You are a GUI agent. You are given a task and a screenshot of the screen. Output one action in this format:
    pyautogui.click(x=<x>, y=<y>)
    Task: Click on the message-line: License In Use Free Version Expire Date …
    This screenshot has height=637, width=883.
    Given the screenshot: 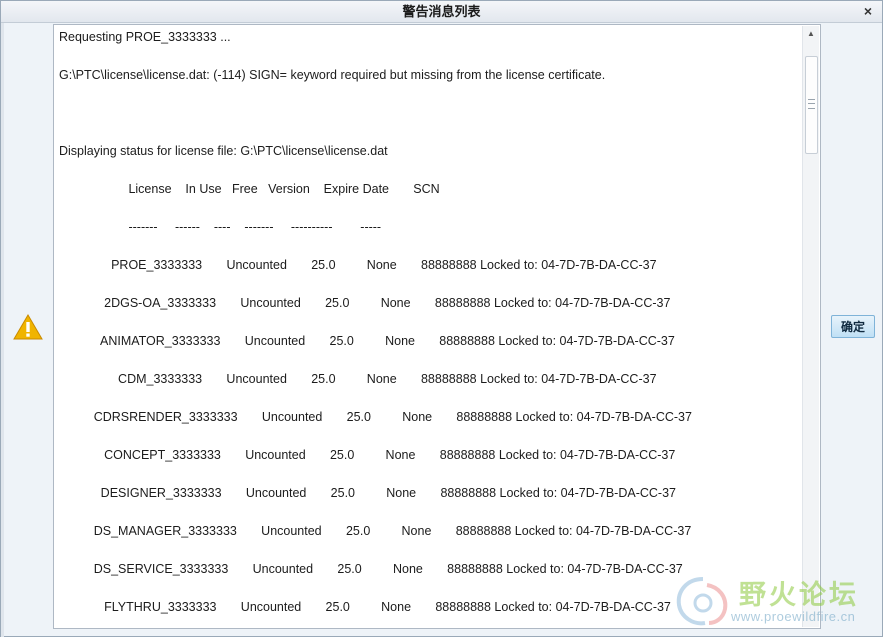 What is the action you would take?
    pyautogui.click(x=249, y=189)
    